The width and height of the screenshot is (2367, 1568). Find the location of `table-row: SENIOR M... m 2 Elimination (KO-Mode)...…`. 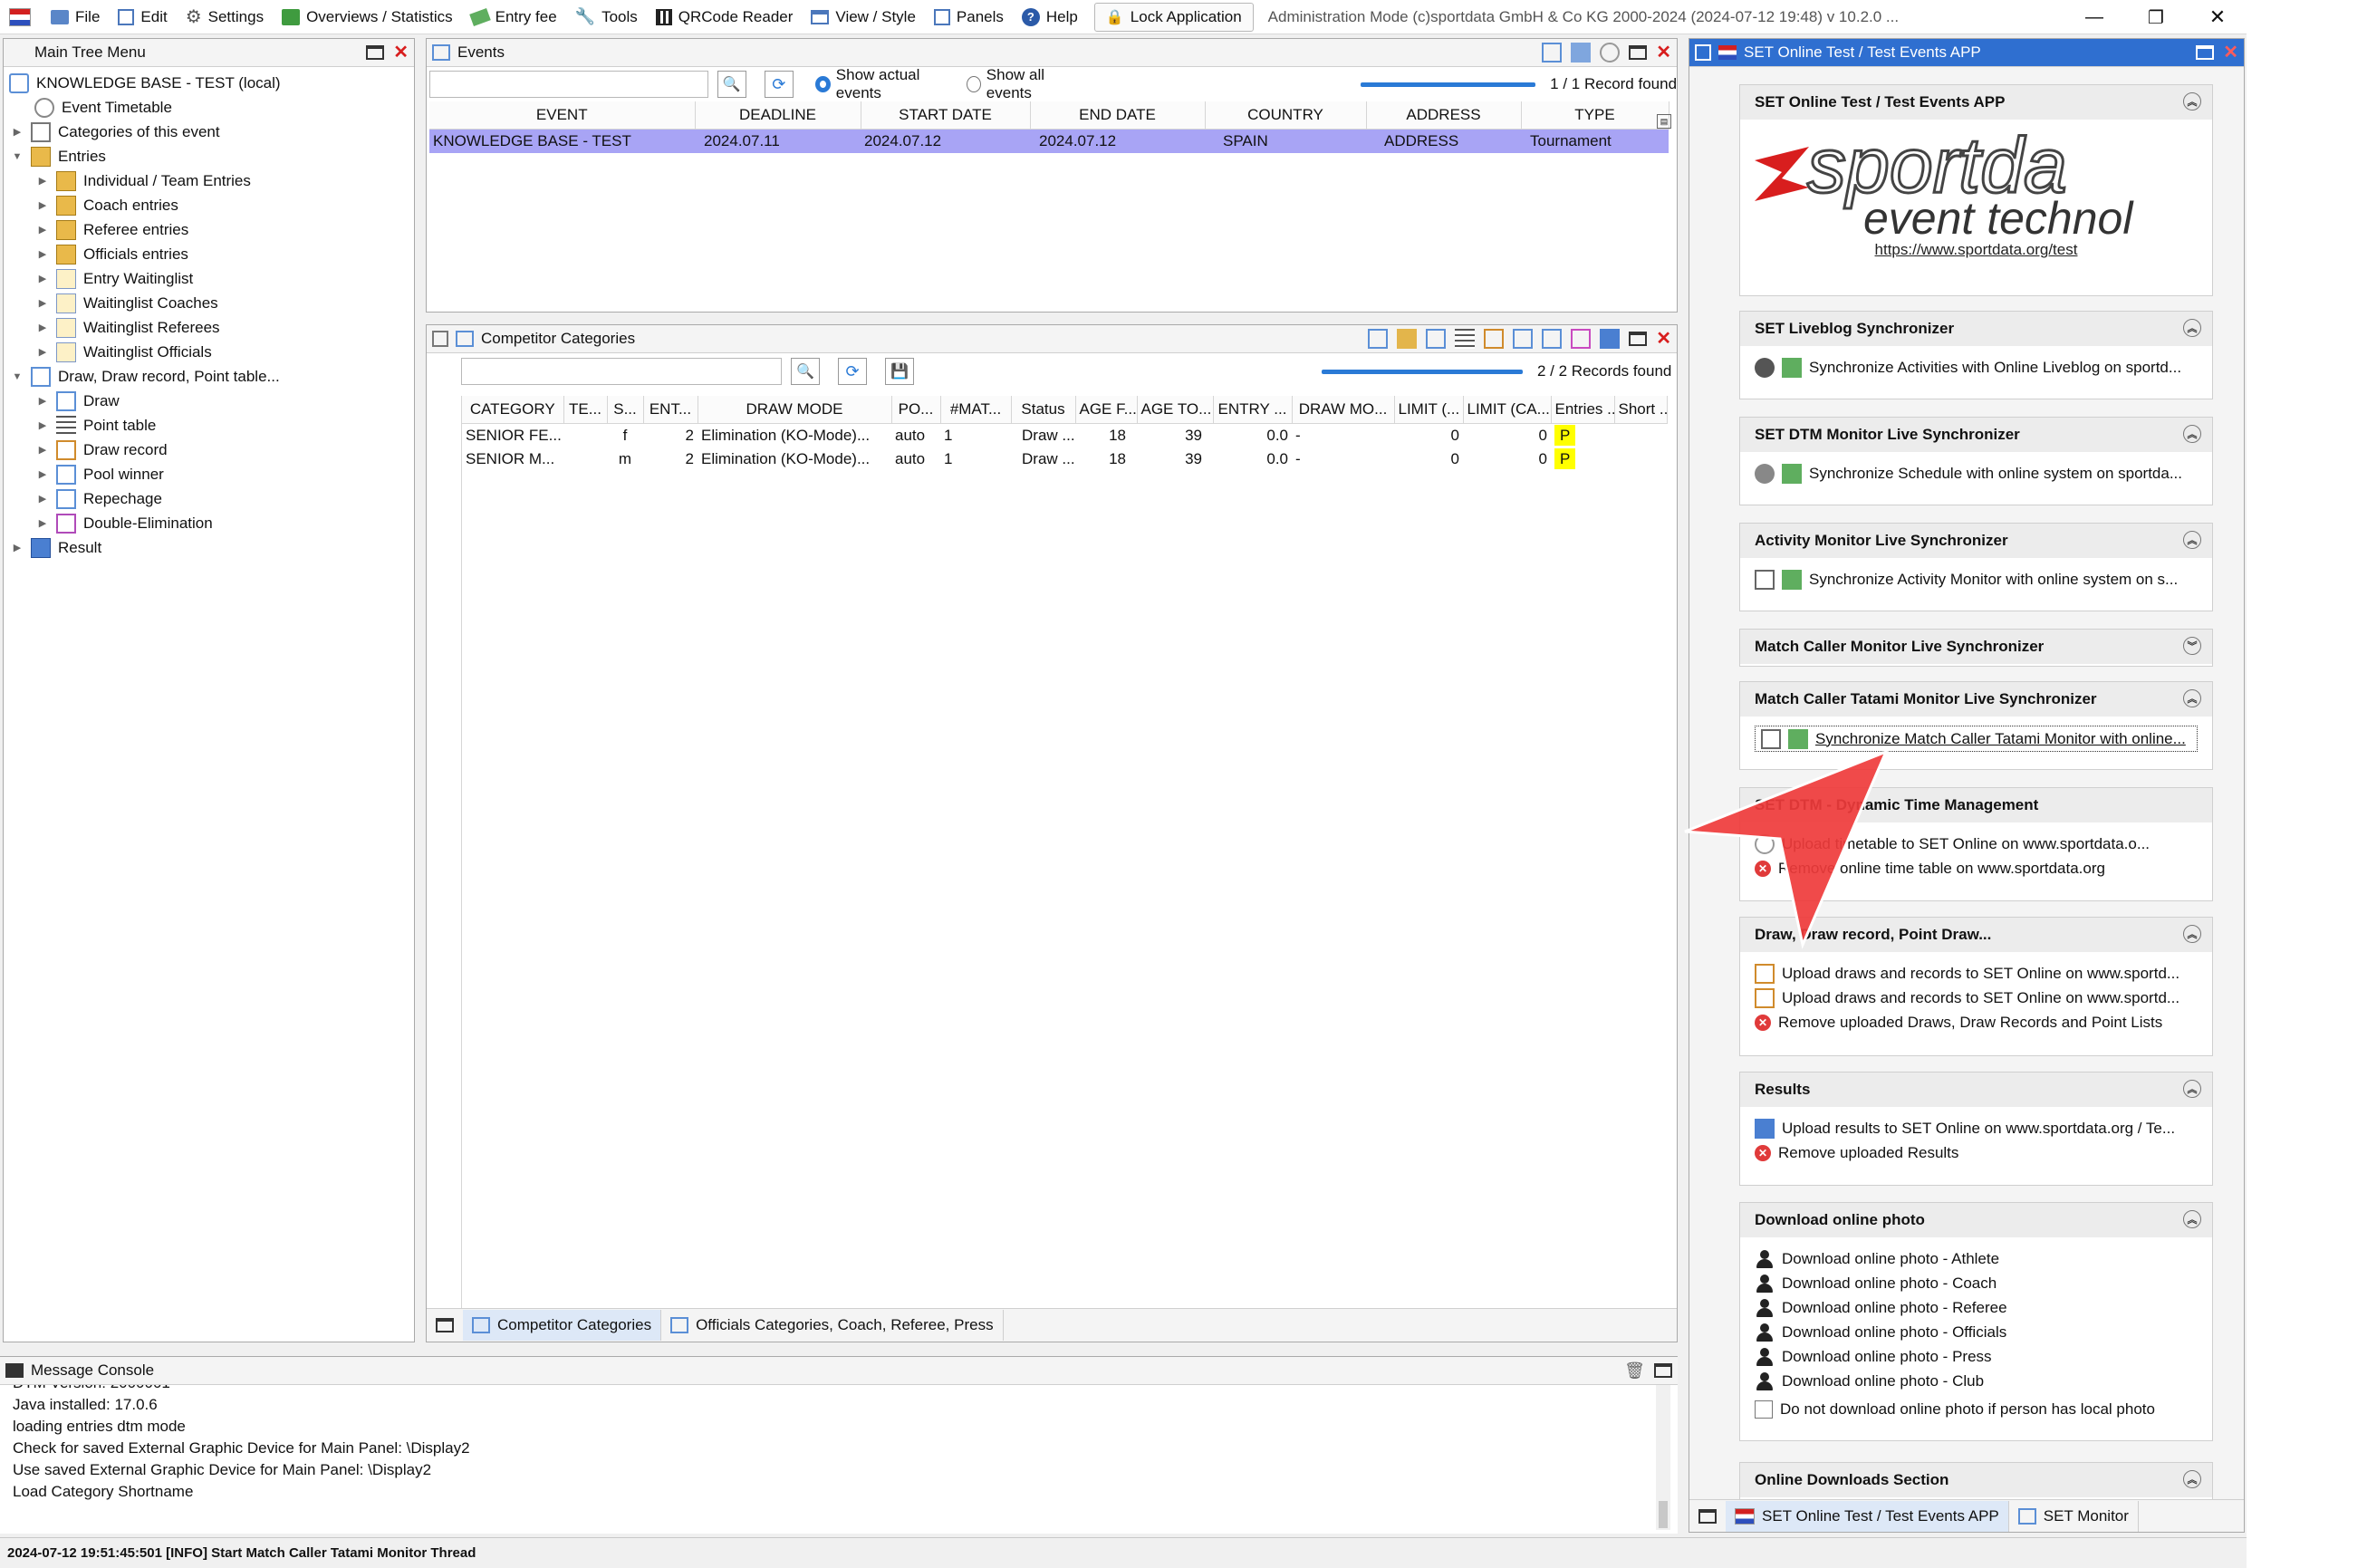

table-row: SENIOR M... m 2 Elimination (KO-Mode)...… is located at coordinates (1064, 459).